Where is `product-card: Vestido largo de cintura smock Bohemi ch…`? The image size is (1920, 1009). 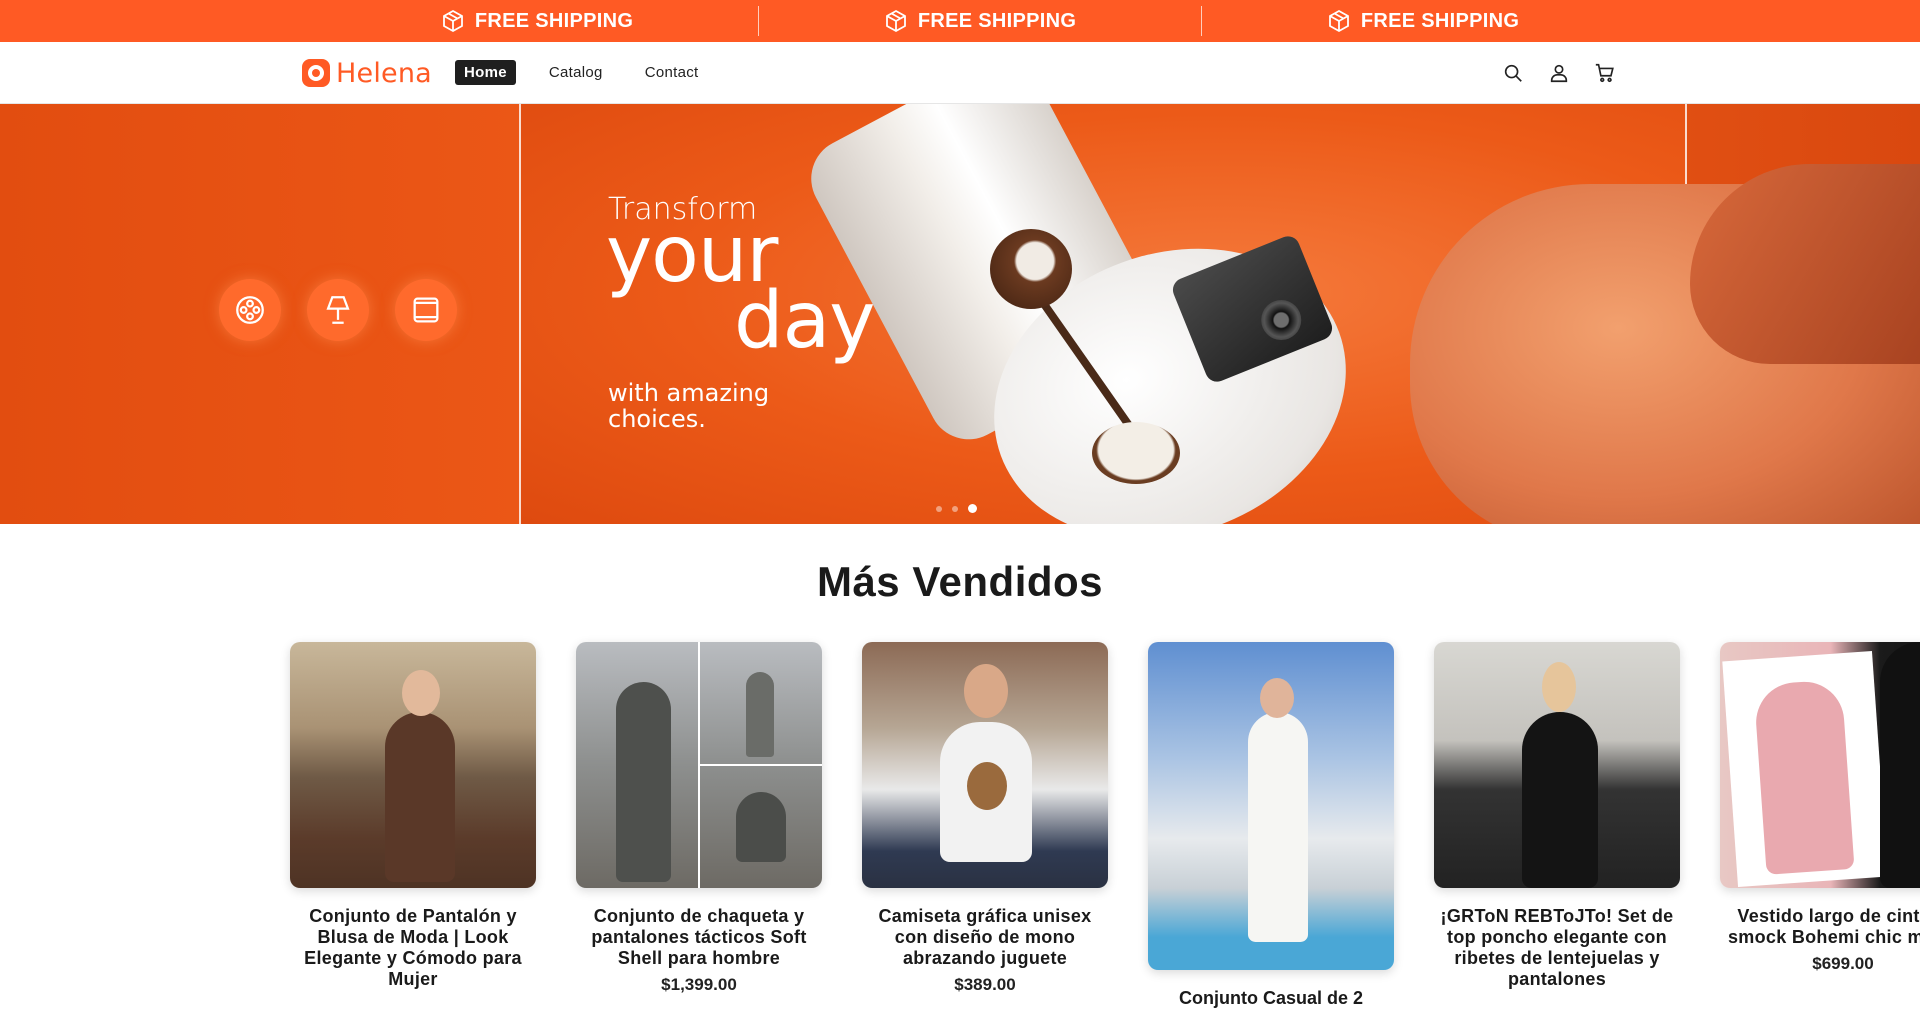
product-card: Vestido largo de cintura smock Bohemi ch… is located at coordinates (1820, 808).